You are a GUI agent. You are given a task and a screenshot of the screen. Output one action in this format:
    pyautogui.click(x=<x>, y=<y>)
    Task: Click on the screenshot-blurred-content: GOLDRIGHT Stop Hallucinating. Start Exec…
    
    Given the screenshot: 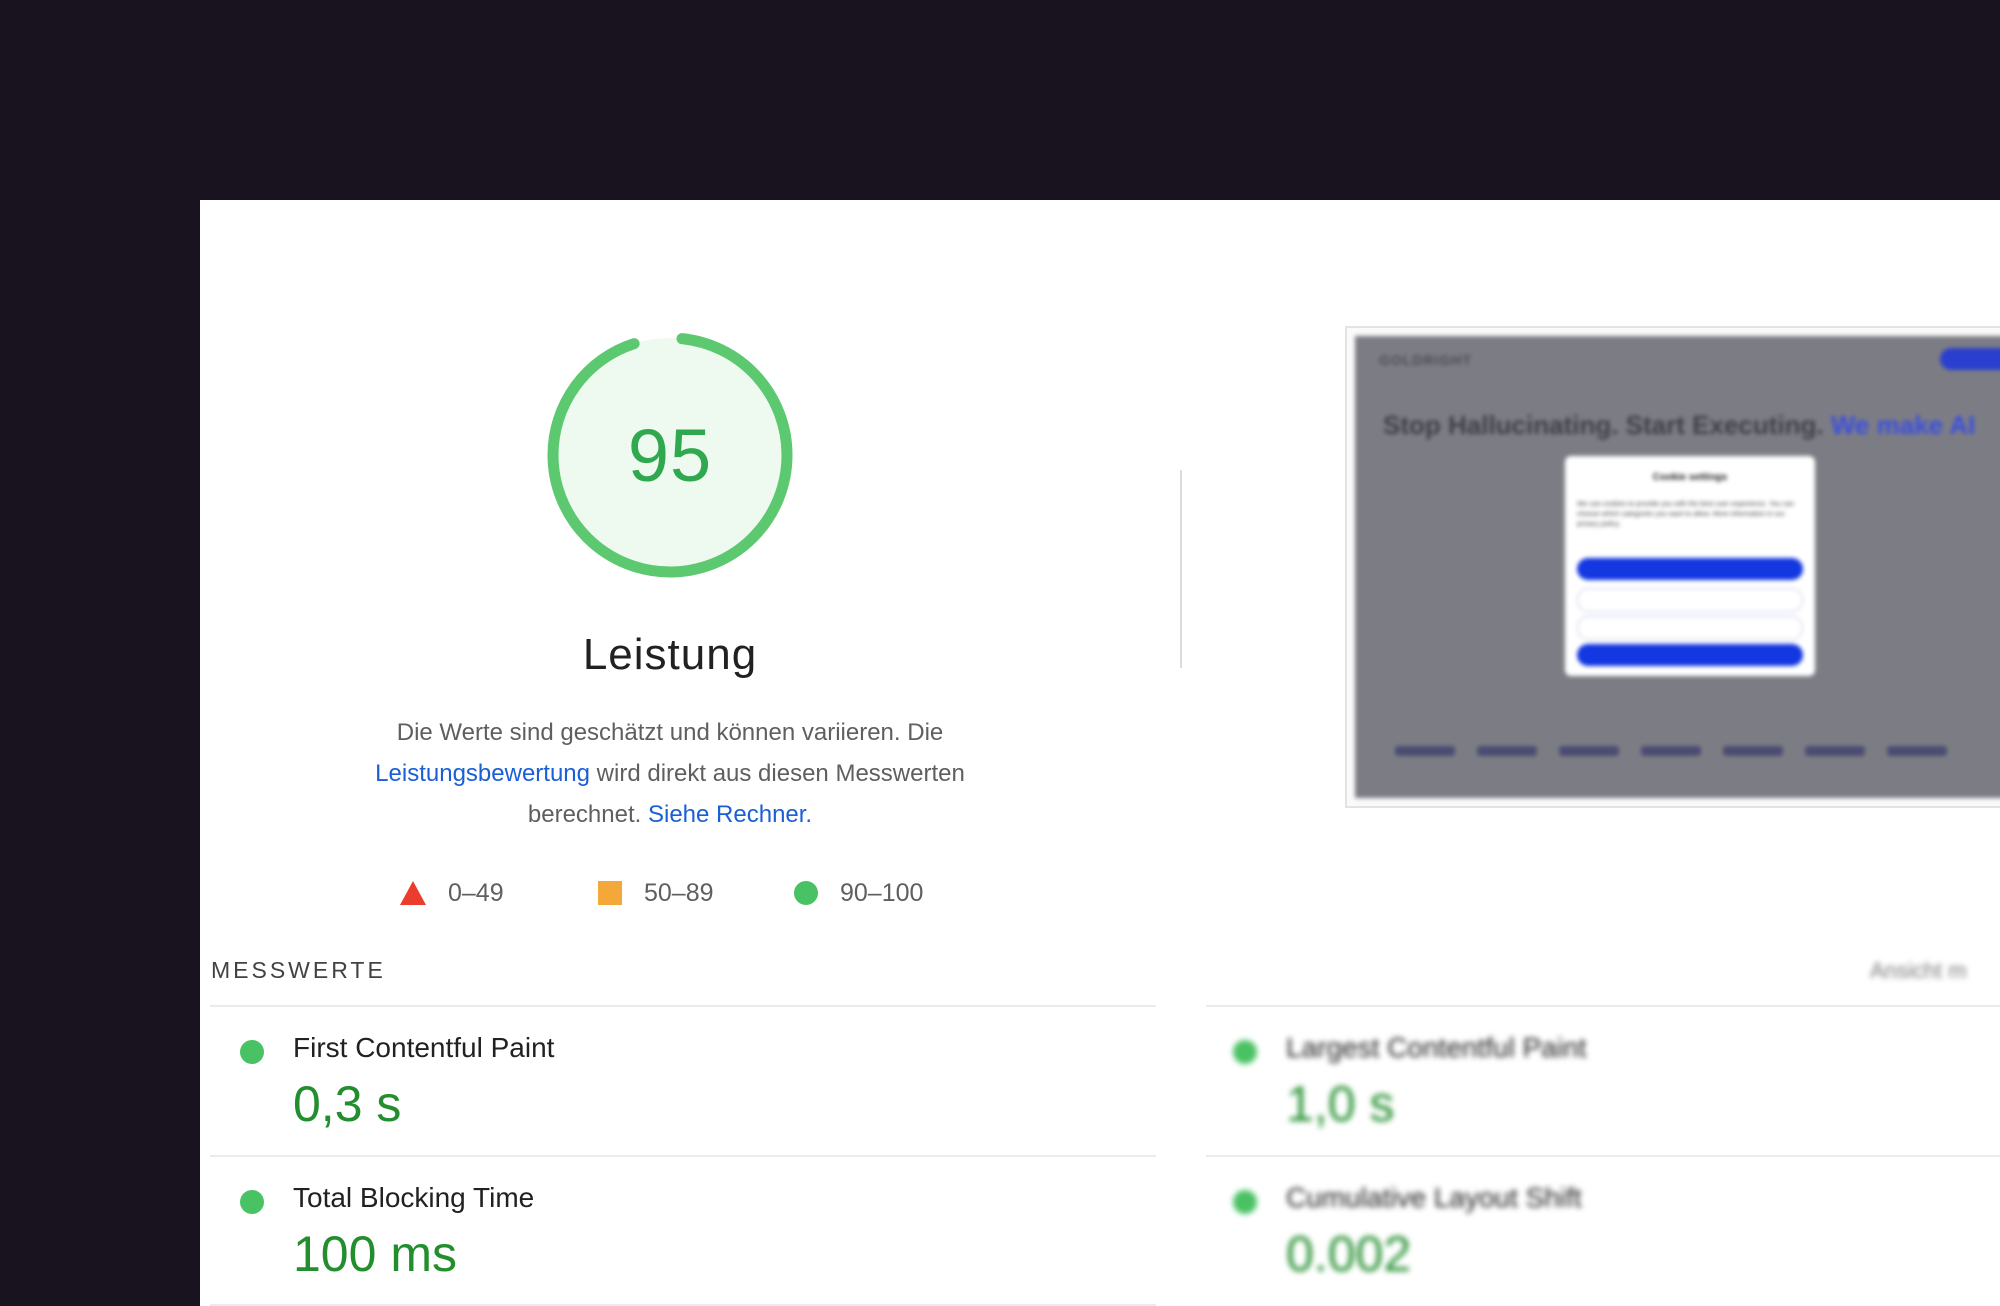 What is the action you would take?
    pyautogui.click(x=1677, y=567)
    